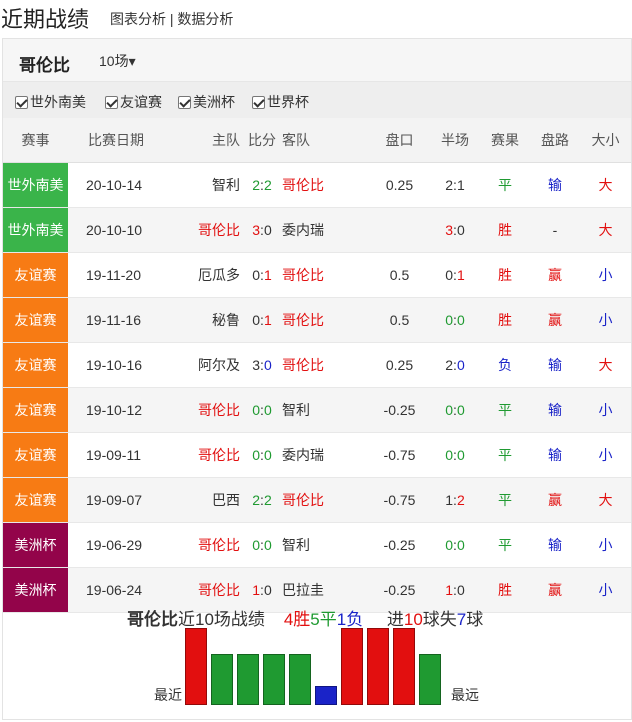 The height and width of the screenshot is (722, 632). Describe the element at coordinates (316, 18) in the screenshot. I see `top-bar: 近期战绩 图表分析 | 数据分析` at that location.